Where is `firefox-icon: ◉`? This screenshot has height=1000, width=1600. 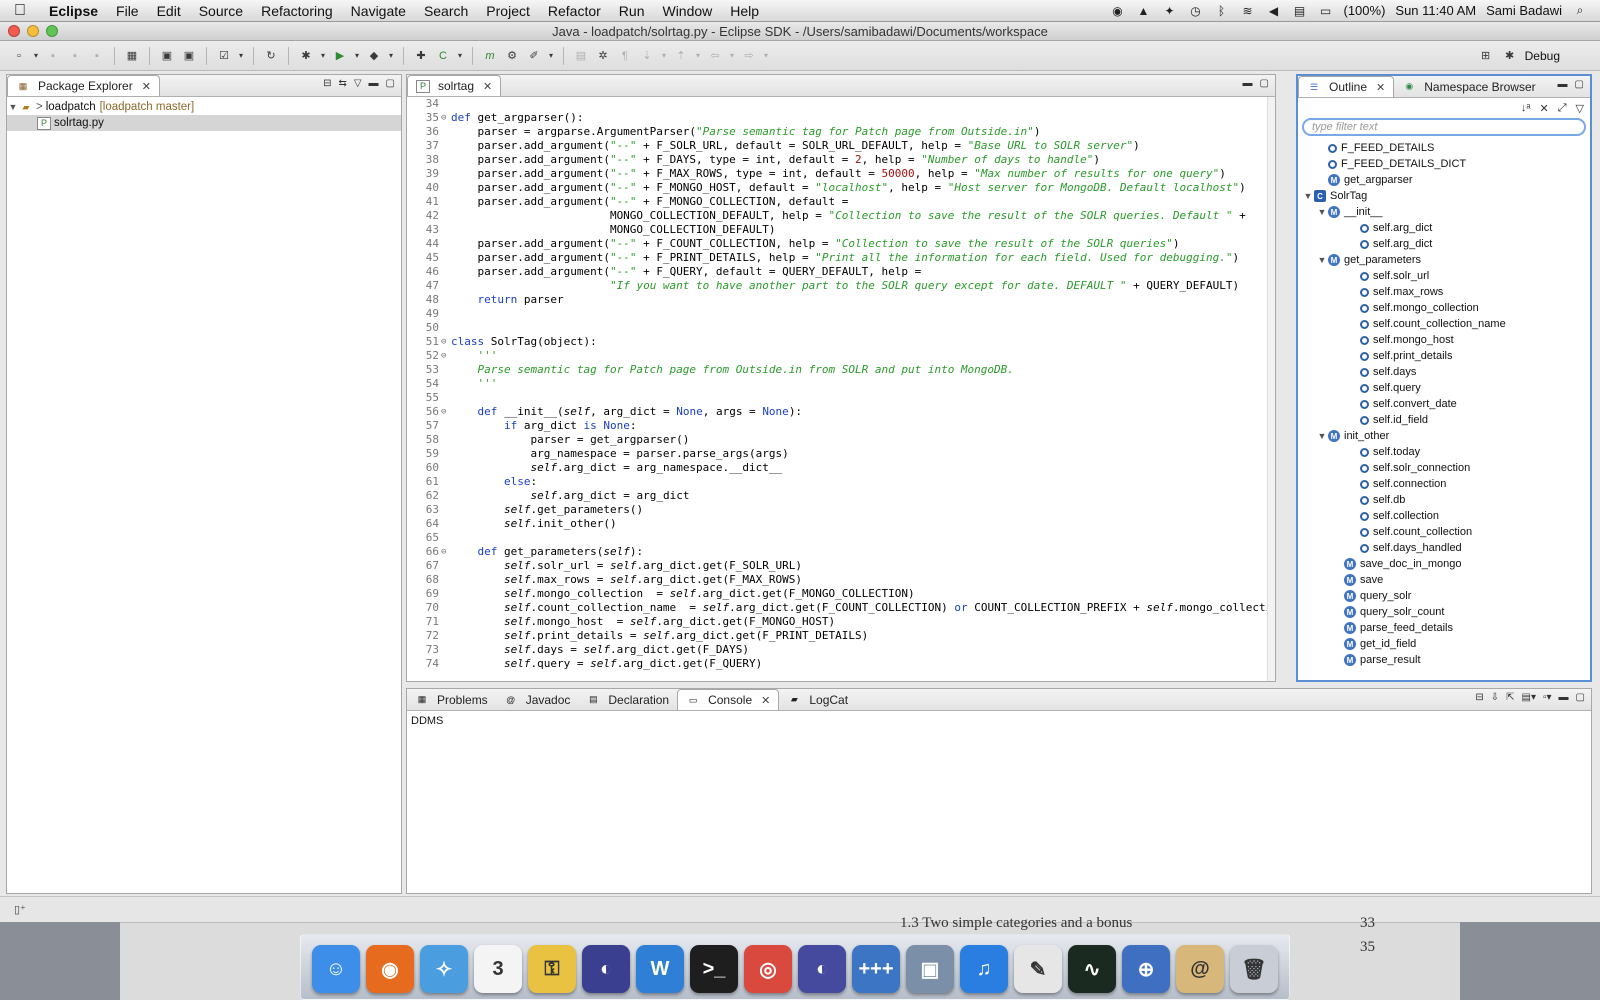 firefox-icon: ◉ is located at coordinates (390, 969).